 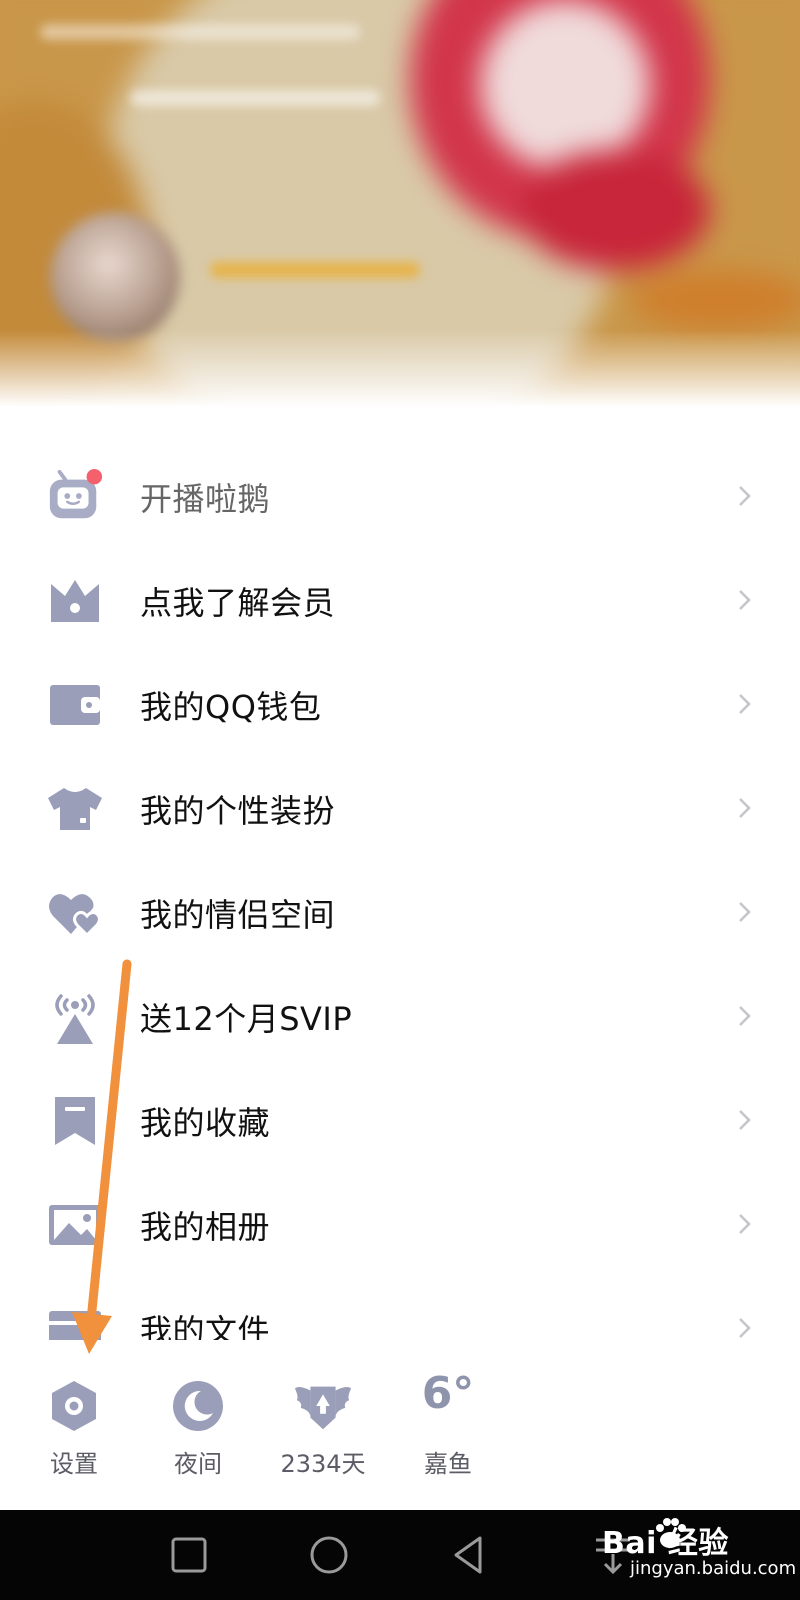 What do you see at coordinates (315, 270) in the screenshot?
I see `blurred-badge-row` at bounding box center [315, 270].